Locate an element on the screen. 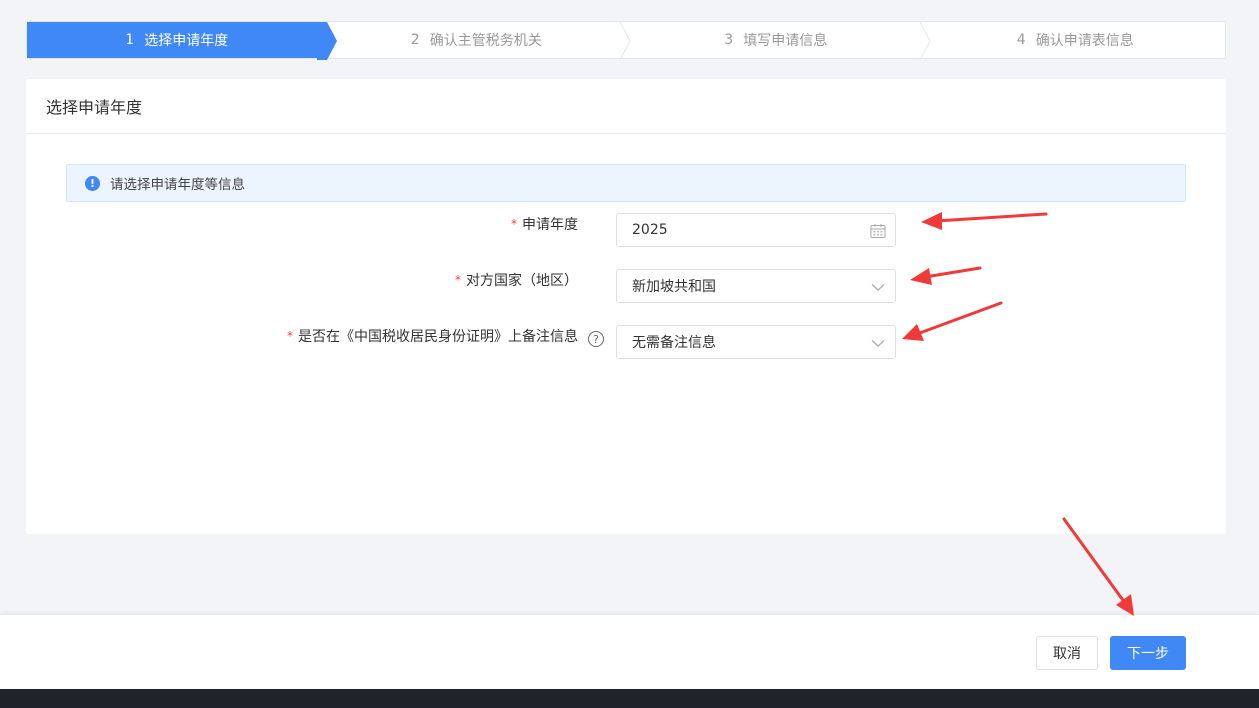 This screenshot has height=708, width=1259. remark-label-text: 是否在《中国税收居民身份证明》上备注信息 is located at coordinates (438, 337).